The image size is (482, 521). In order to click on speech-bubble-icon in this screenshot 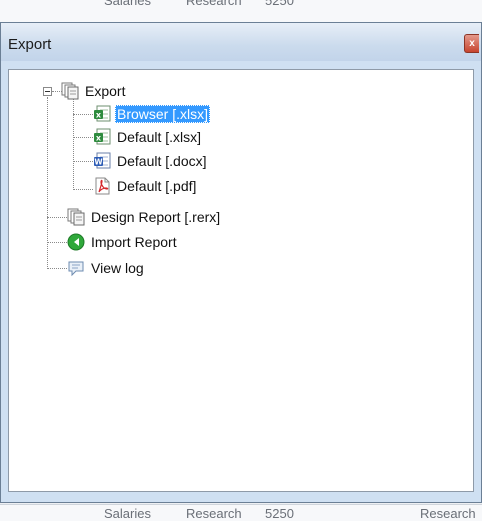, I will do `click(76, 268)`.